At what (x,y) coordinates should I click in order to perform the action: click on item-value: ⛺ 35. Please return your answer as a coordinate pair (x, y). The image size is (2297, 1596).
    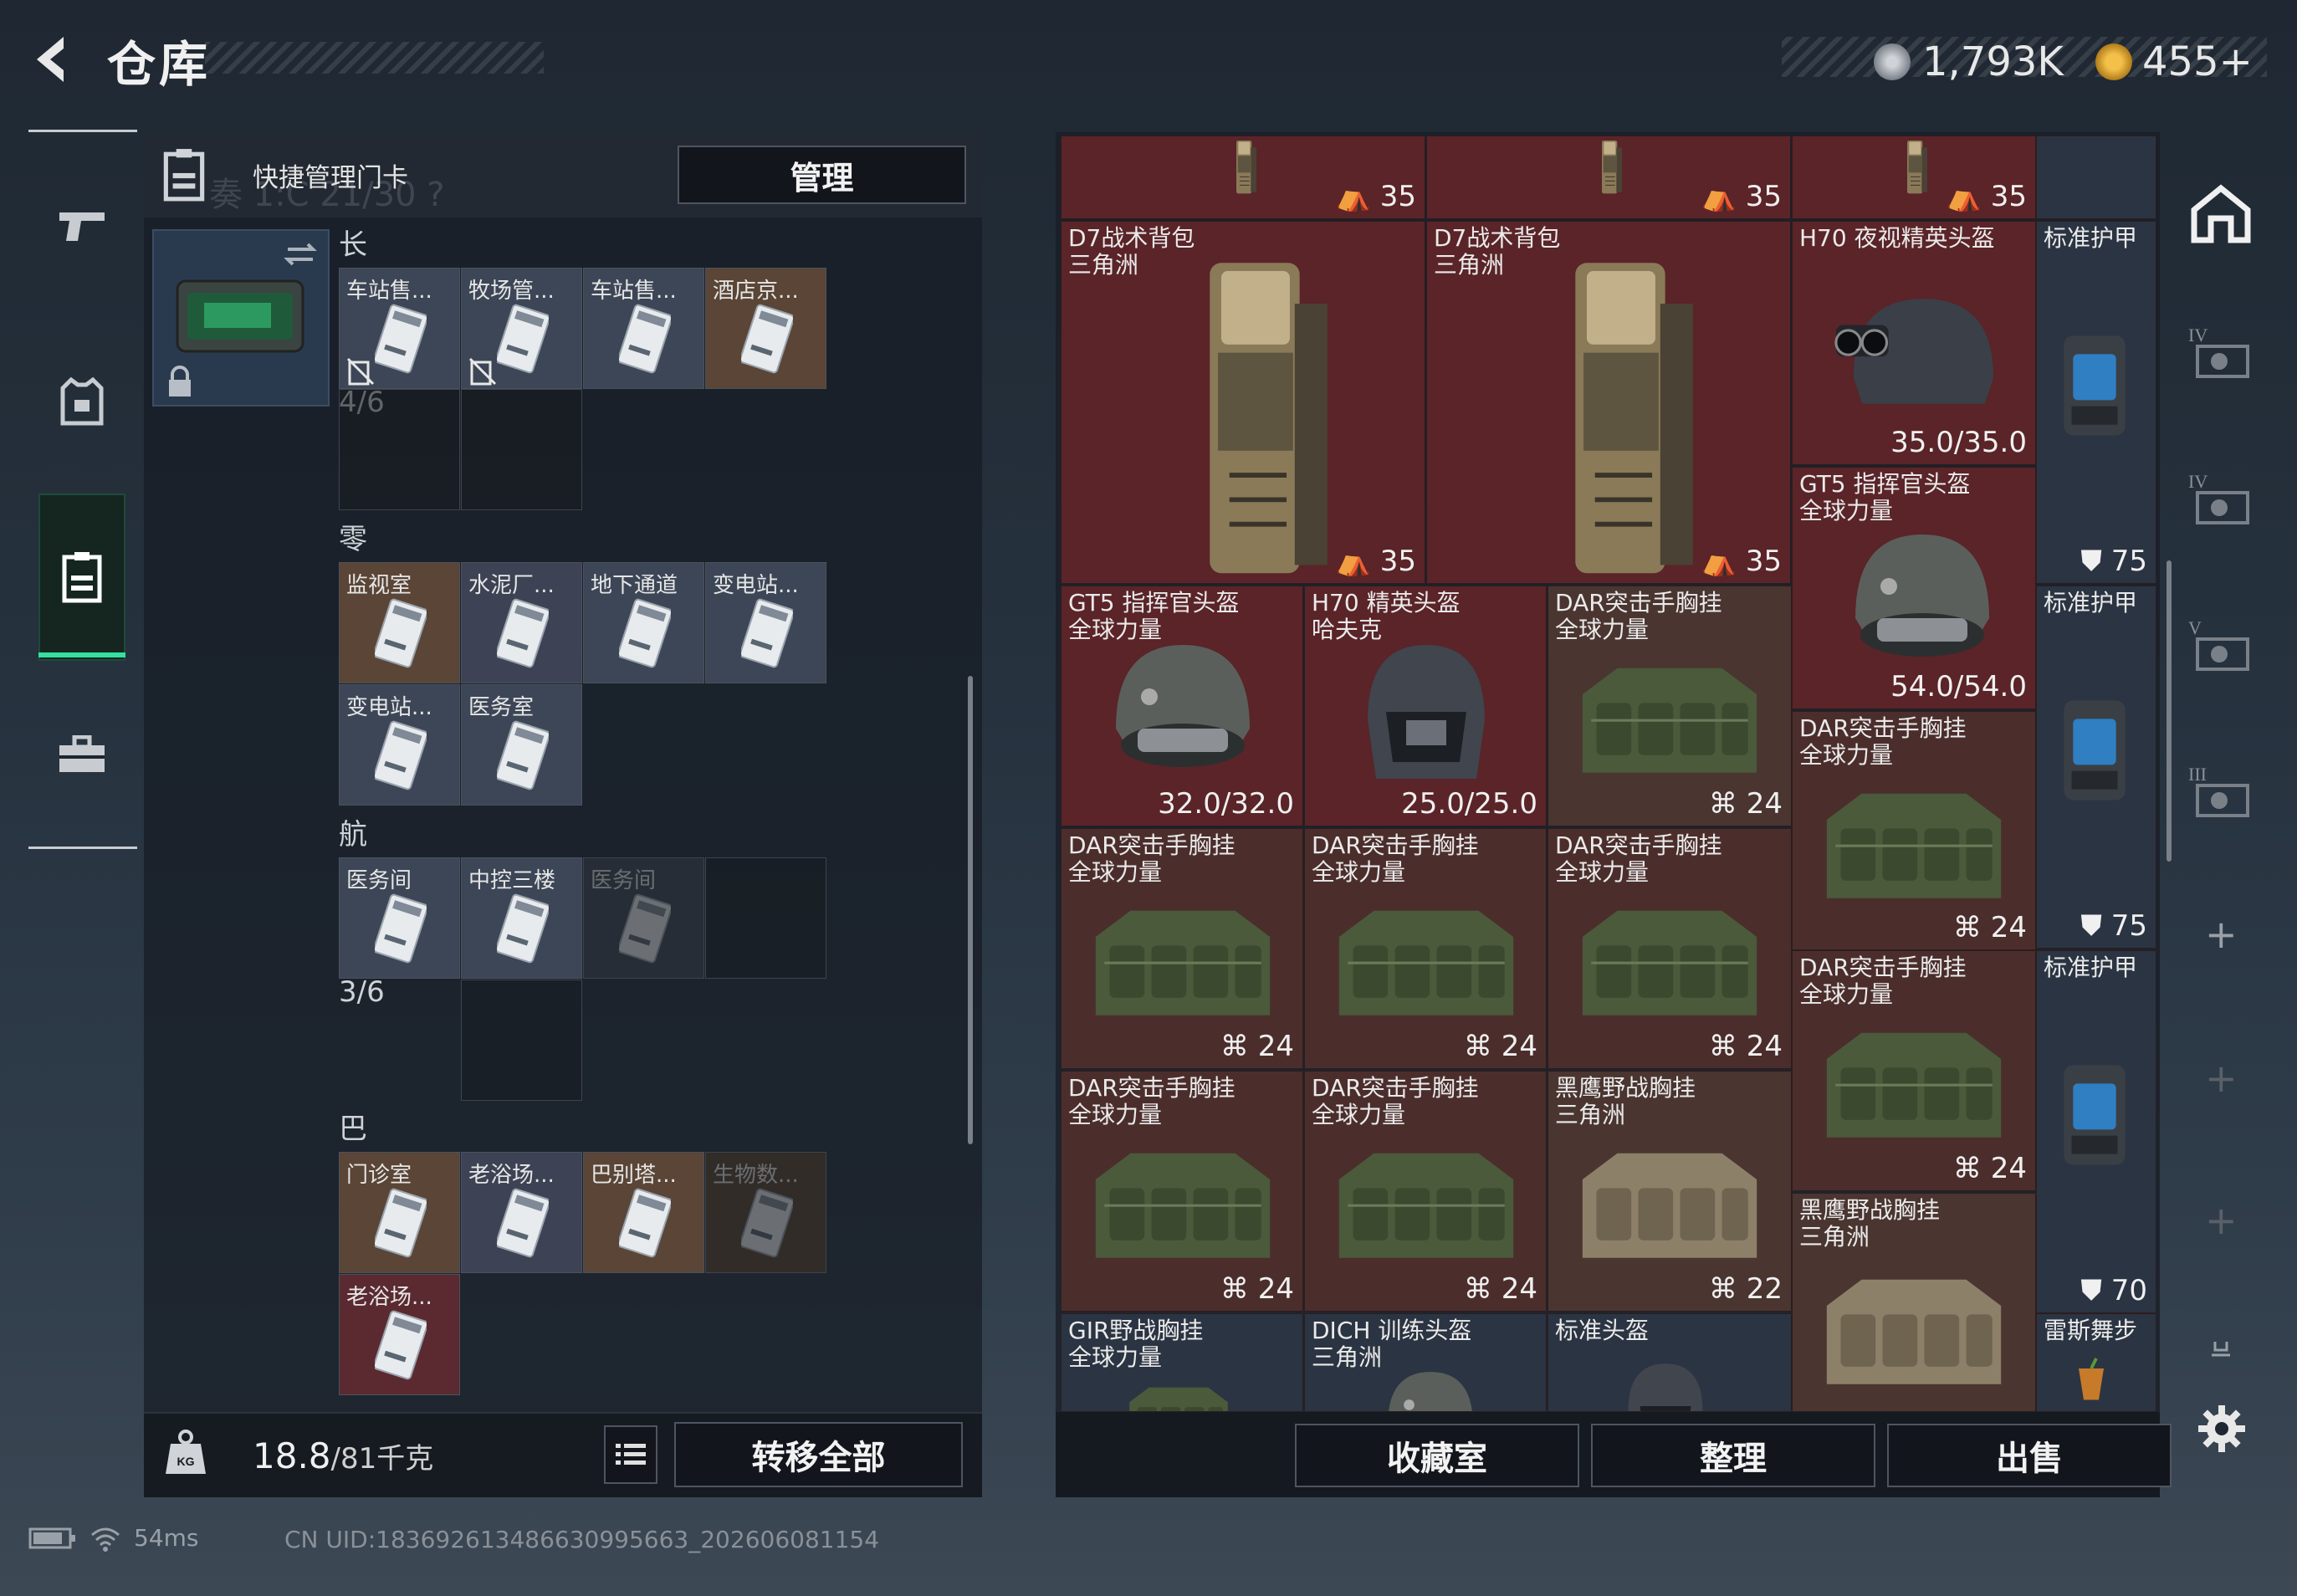
    Looking at the image, I should click on (1741, 562).